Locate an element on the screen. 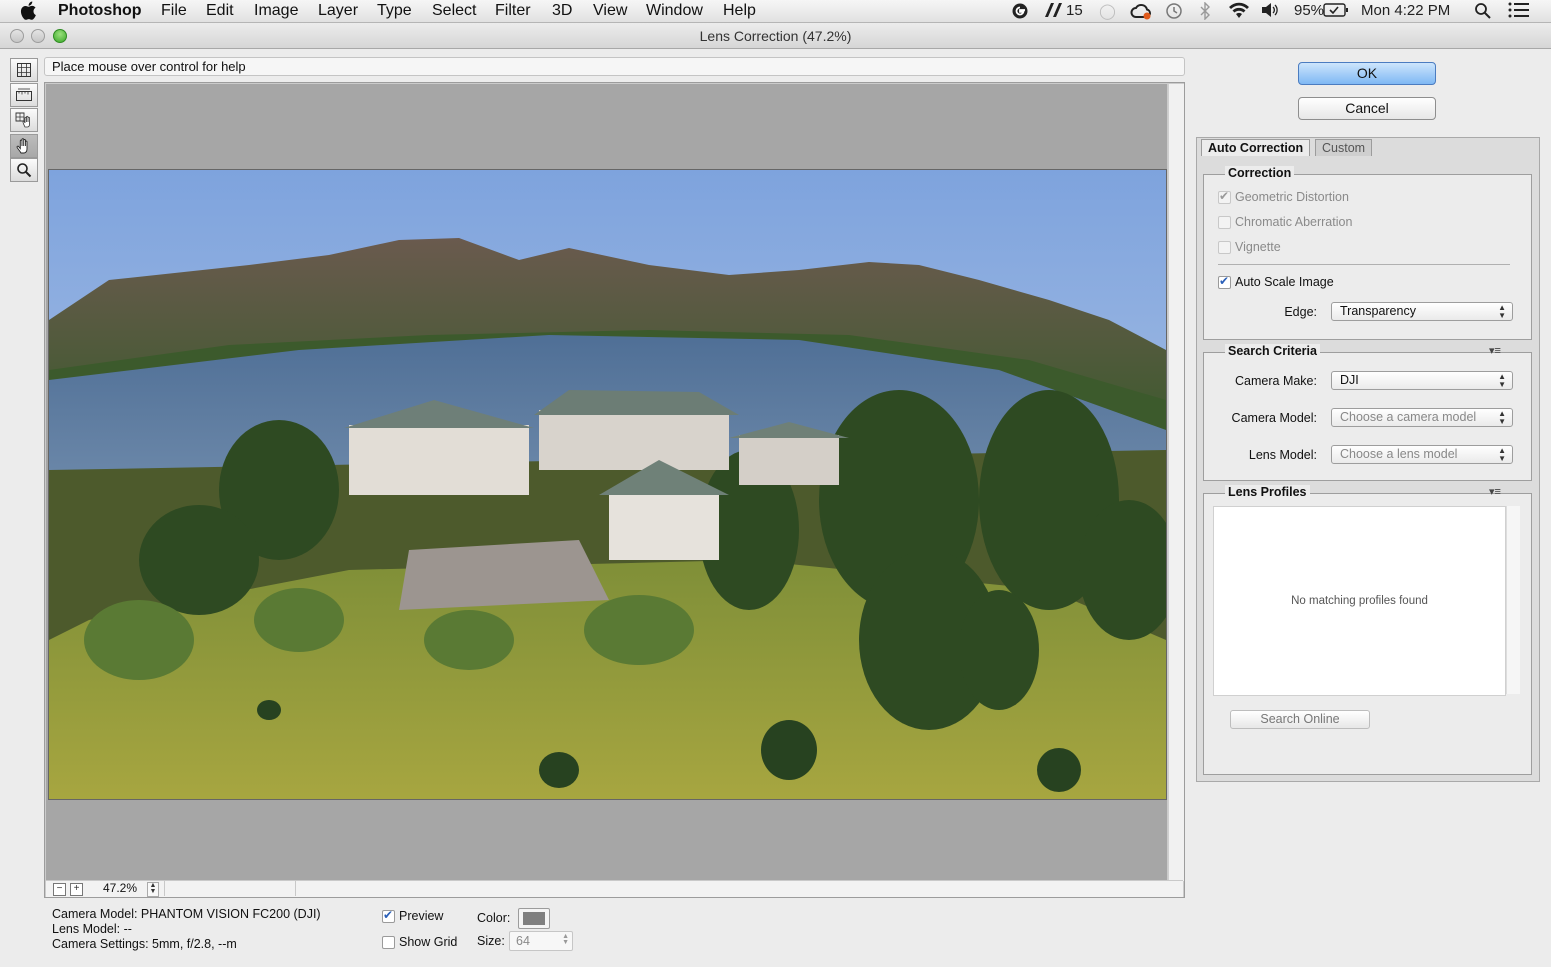 This screenshot has width=1551, height=967. menu-filter: Filter is located at coordinates (513, 11).